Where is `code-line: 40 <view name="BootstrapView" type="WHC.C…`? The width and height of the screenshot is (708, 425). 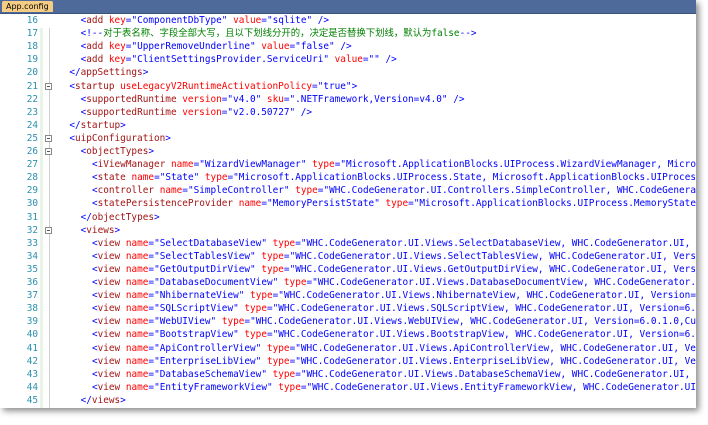 code-line: 40 <view name="BootstrapView" type="WHC.C… is located at coordinates (348, 334).